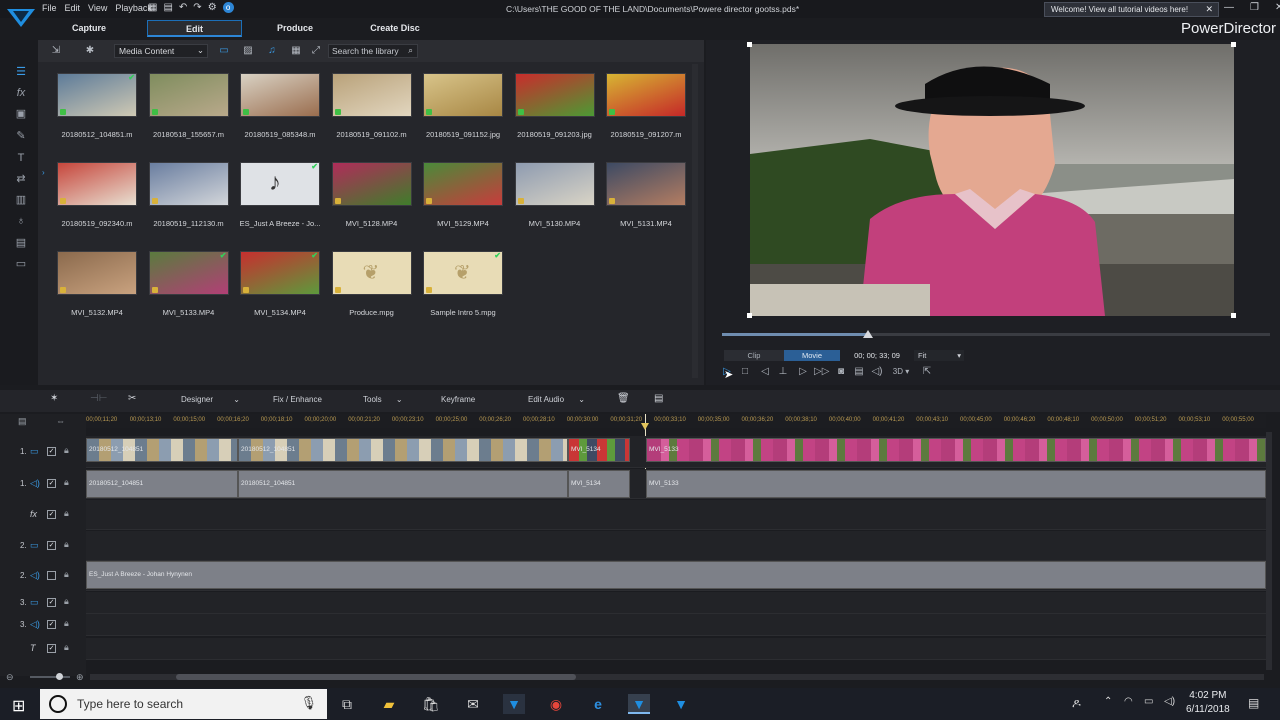 Image resolution: width=1280 pixels, height=720 pixels. Describe the element at coordinates (956, 450) in the screenshot. I see `timeline-clip: MVI_5133` at that location.